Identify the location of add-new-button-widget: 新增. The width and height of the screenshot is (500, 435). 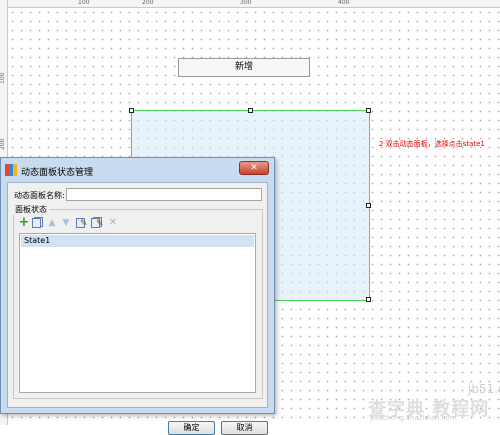
(244, 67).